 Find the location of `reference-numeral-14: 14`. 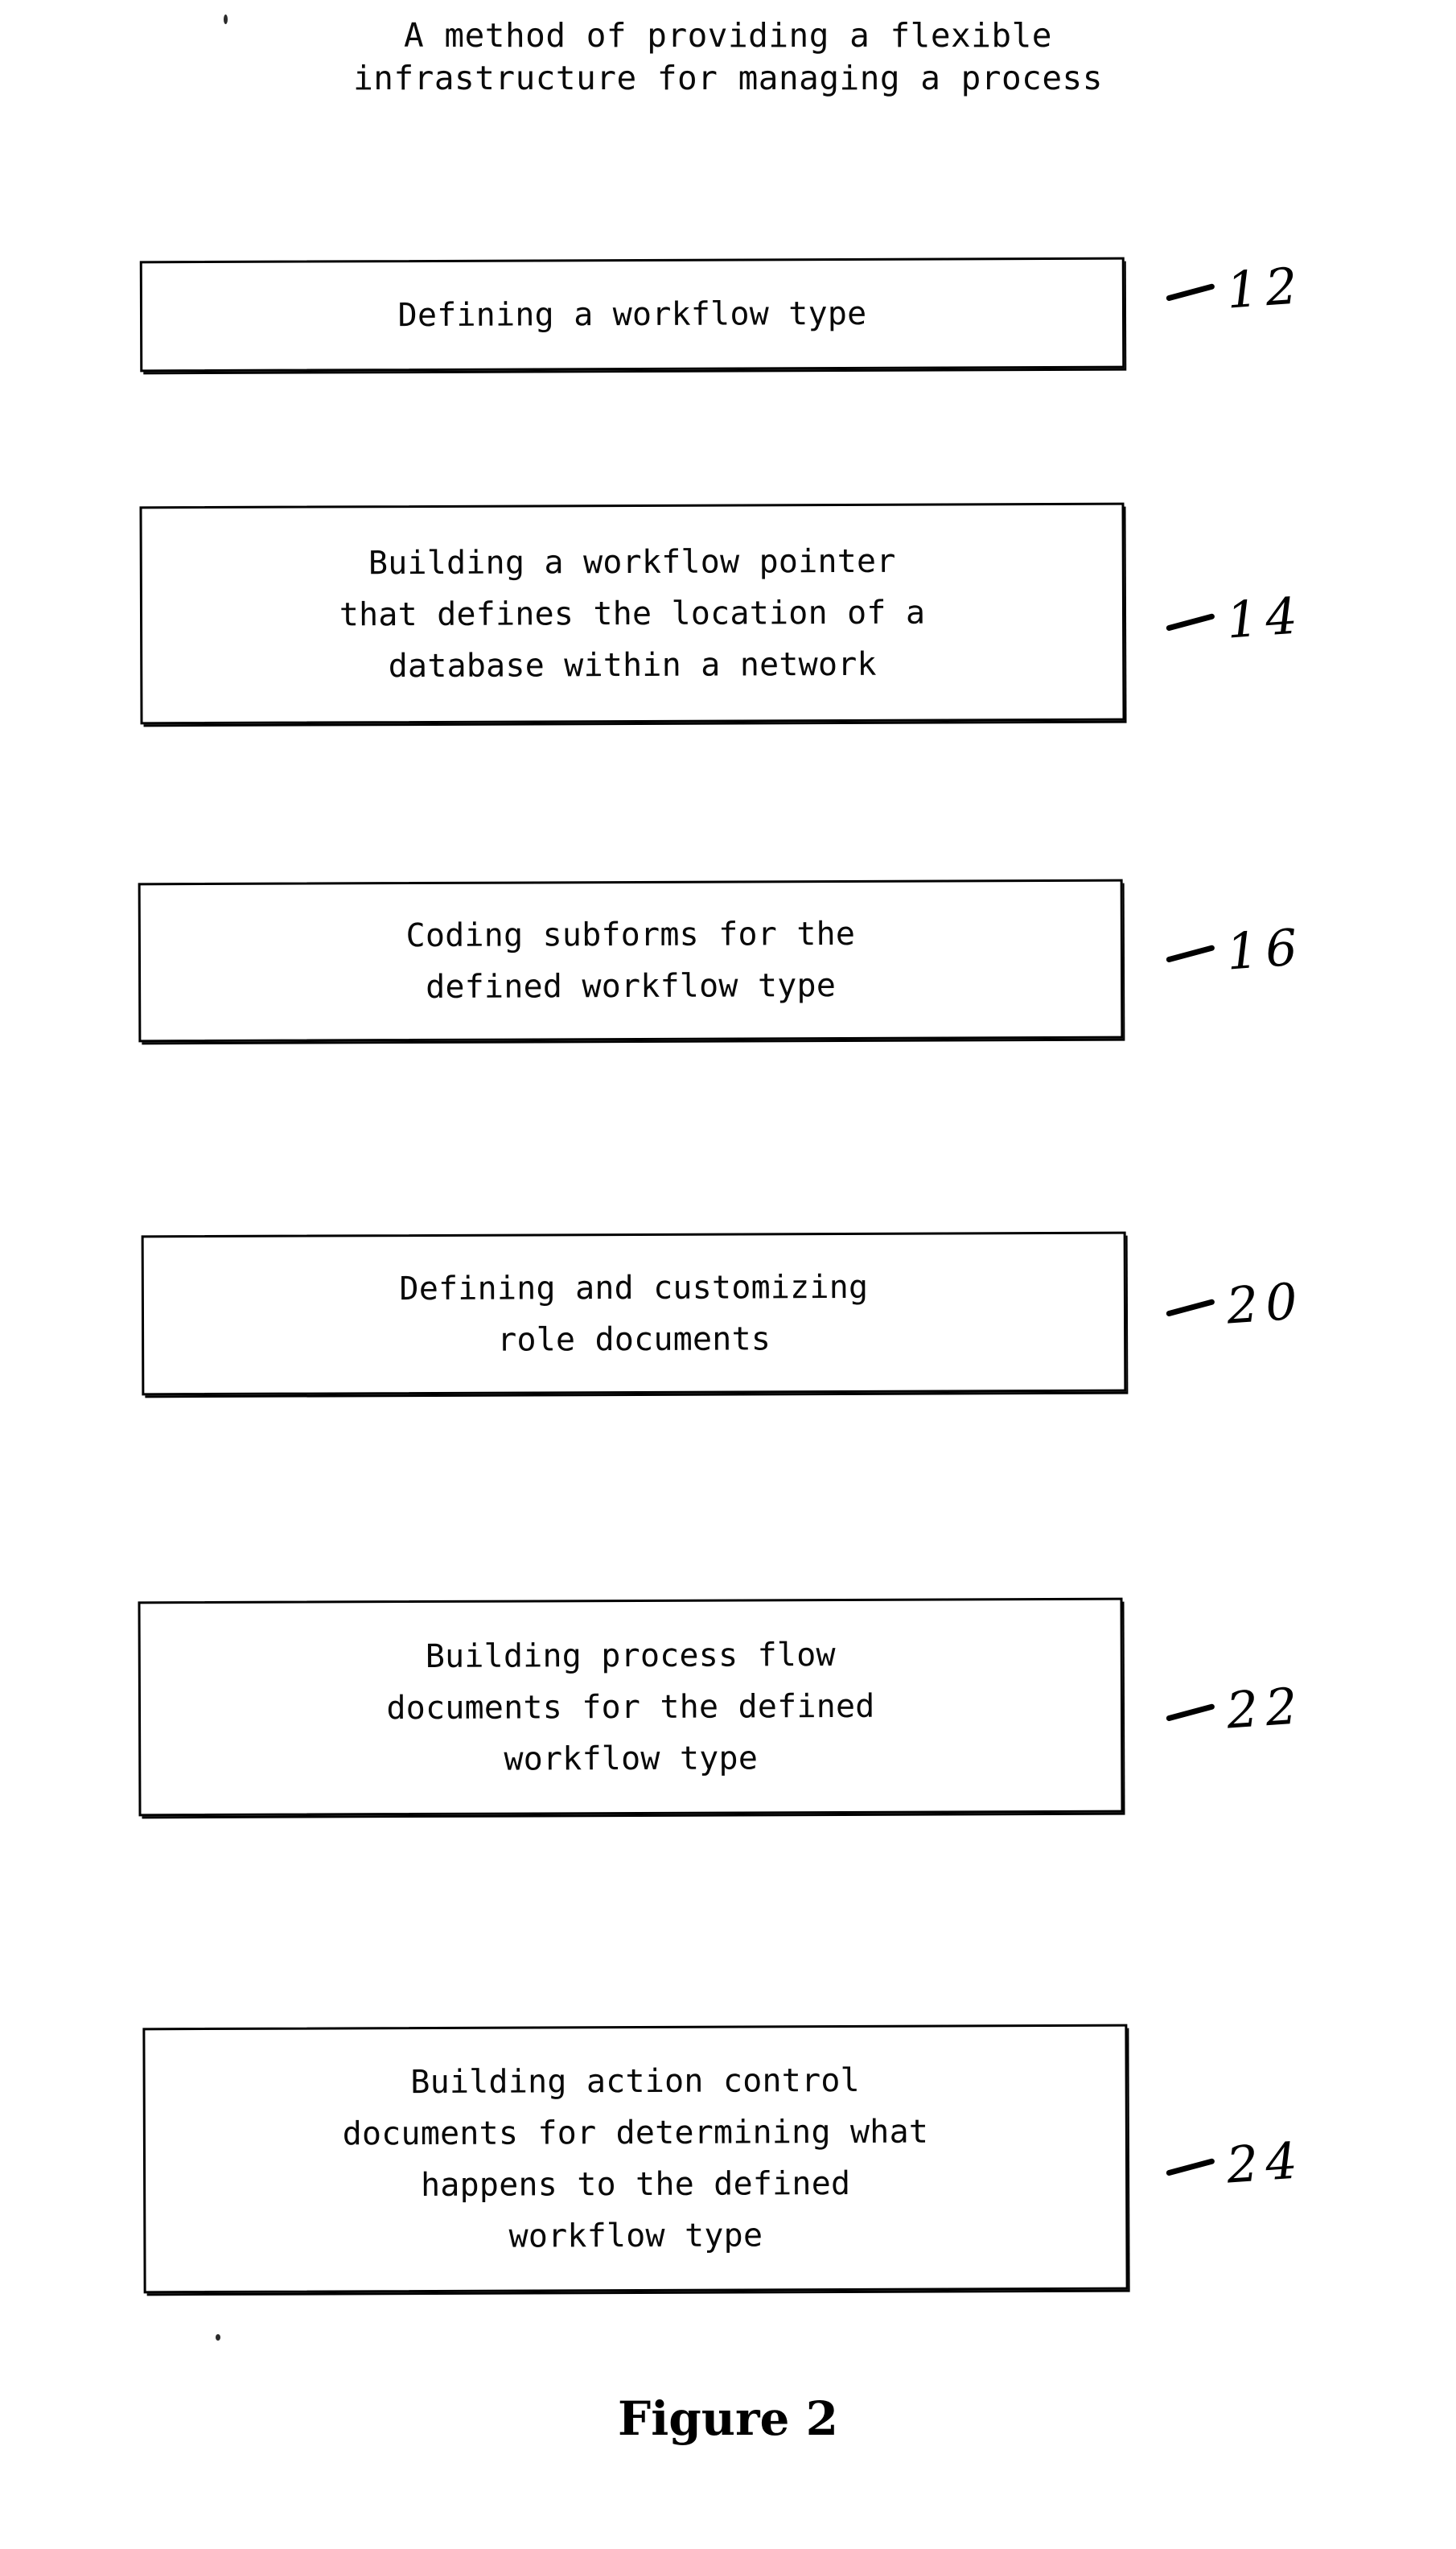

reference-numeral-14: 14 is located at coordinates (1234, 620).